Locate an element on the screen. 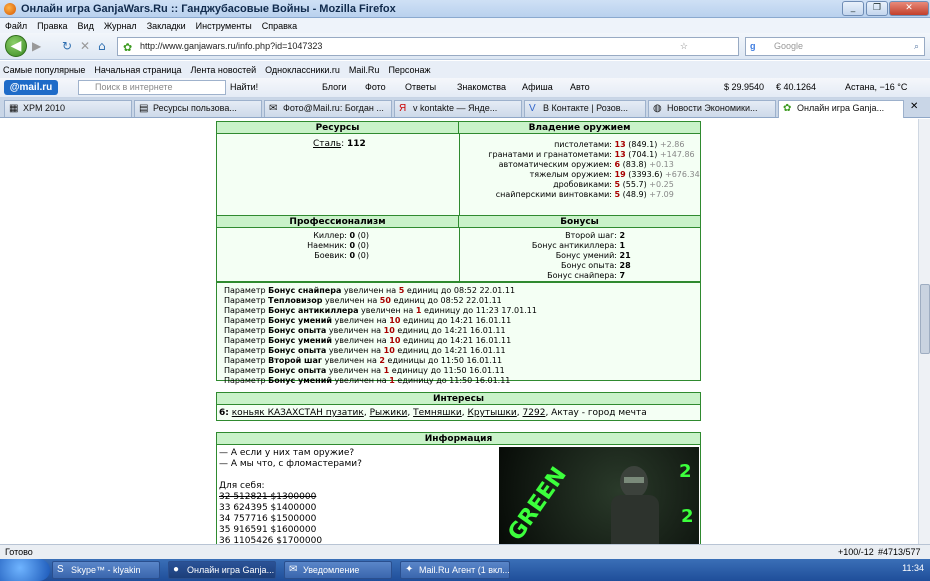 This screenshot has width=930, height=581. interest-link: Крутышки is located at coordinates (491, 413).